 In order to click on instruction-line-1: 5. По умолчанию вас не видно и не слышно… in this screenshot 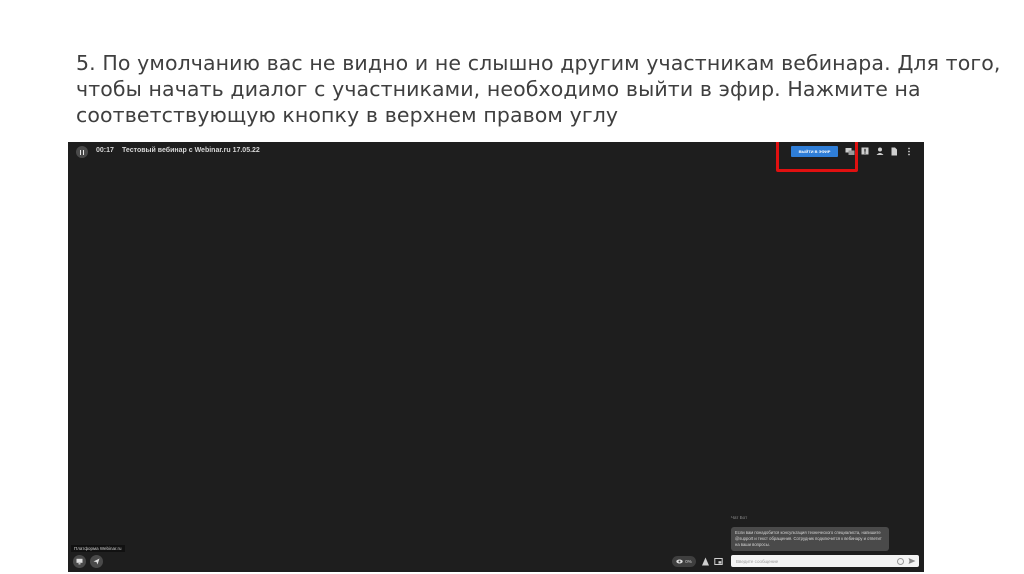, I will do `click(538, 63)`.